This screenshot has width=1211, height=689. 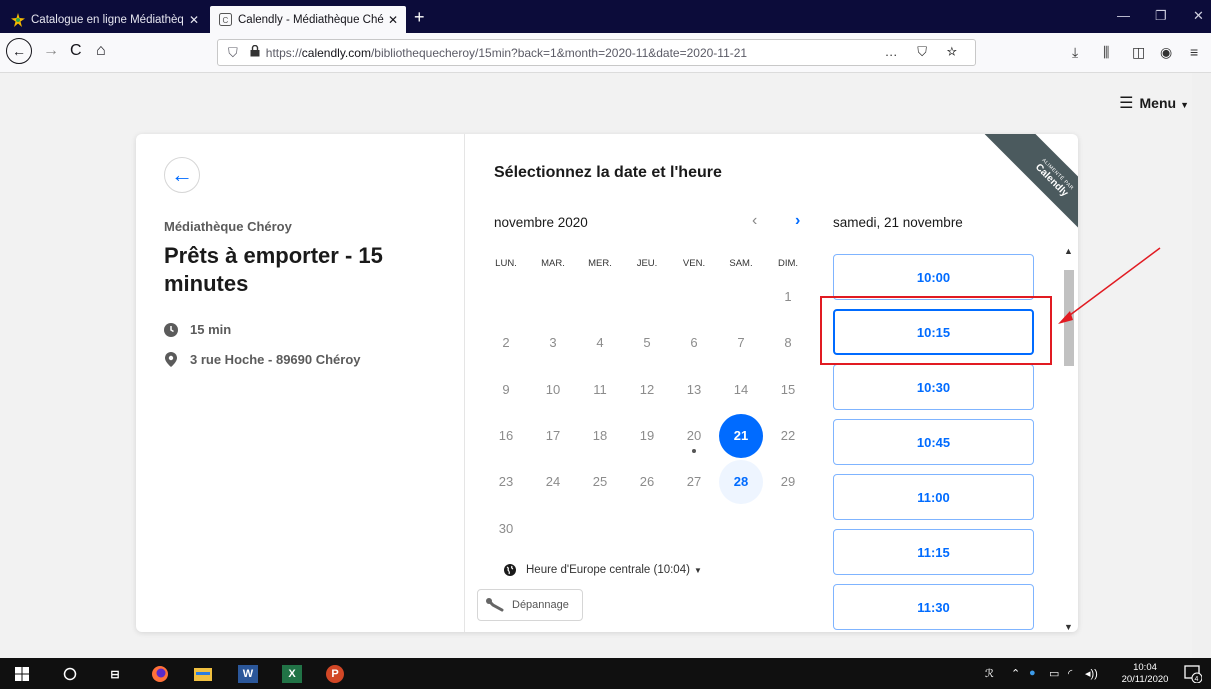 What do you see at coordinates (76, 51) in the screenshot?
I see `reload-icon: C` at bounding box center [76, 51].